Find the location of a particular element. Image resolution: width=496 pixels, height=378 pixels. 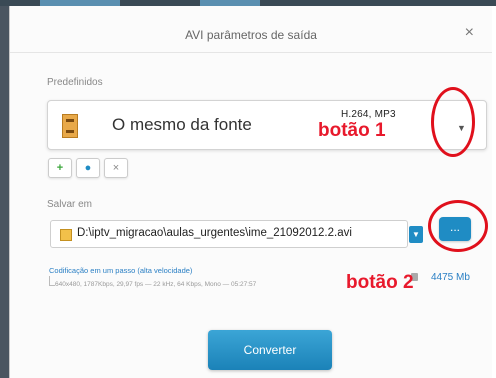

title-bar: AVI parâmetros de saída × is located at coordinates (251, 29).